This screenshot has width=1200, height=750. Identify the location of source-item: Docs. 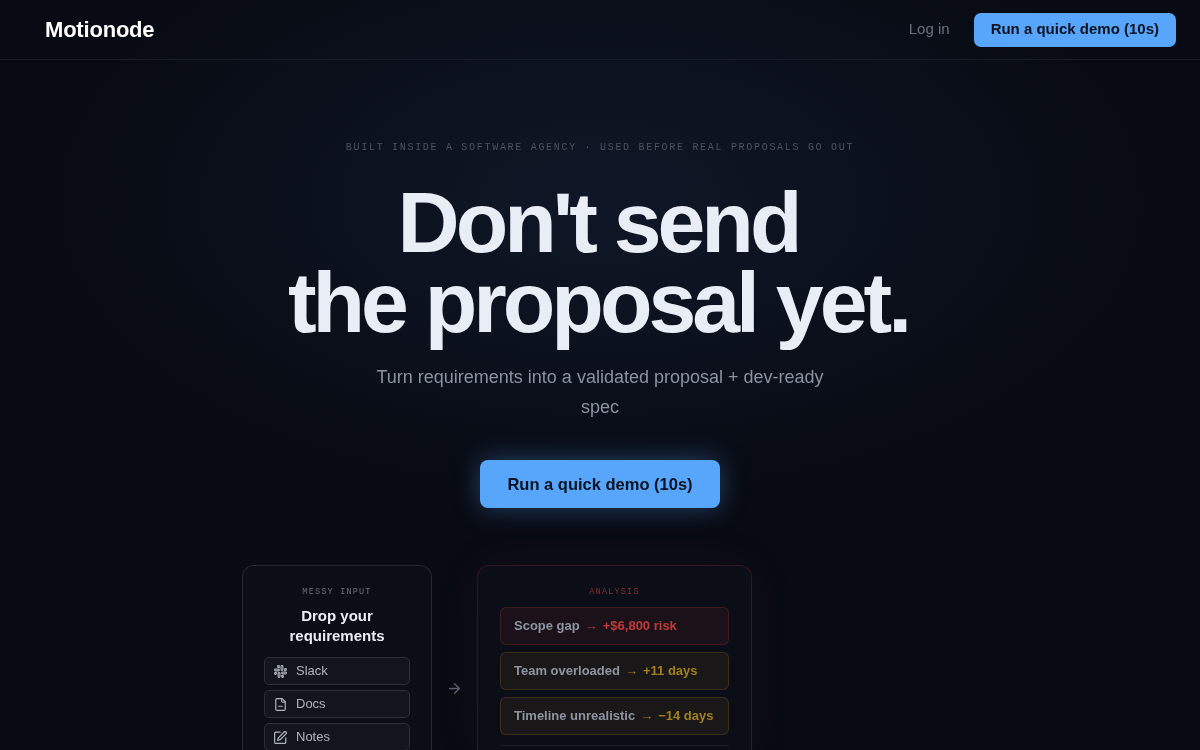
(337, 704).